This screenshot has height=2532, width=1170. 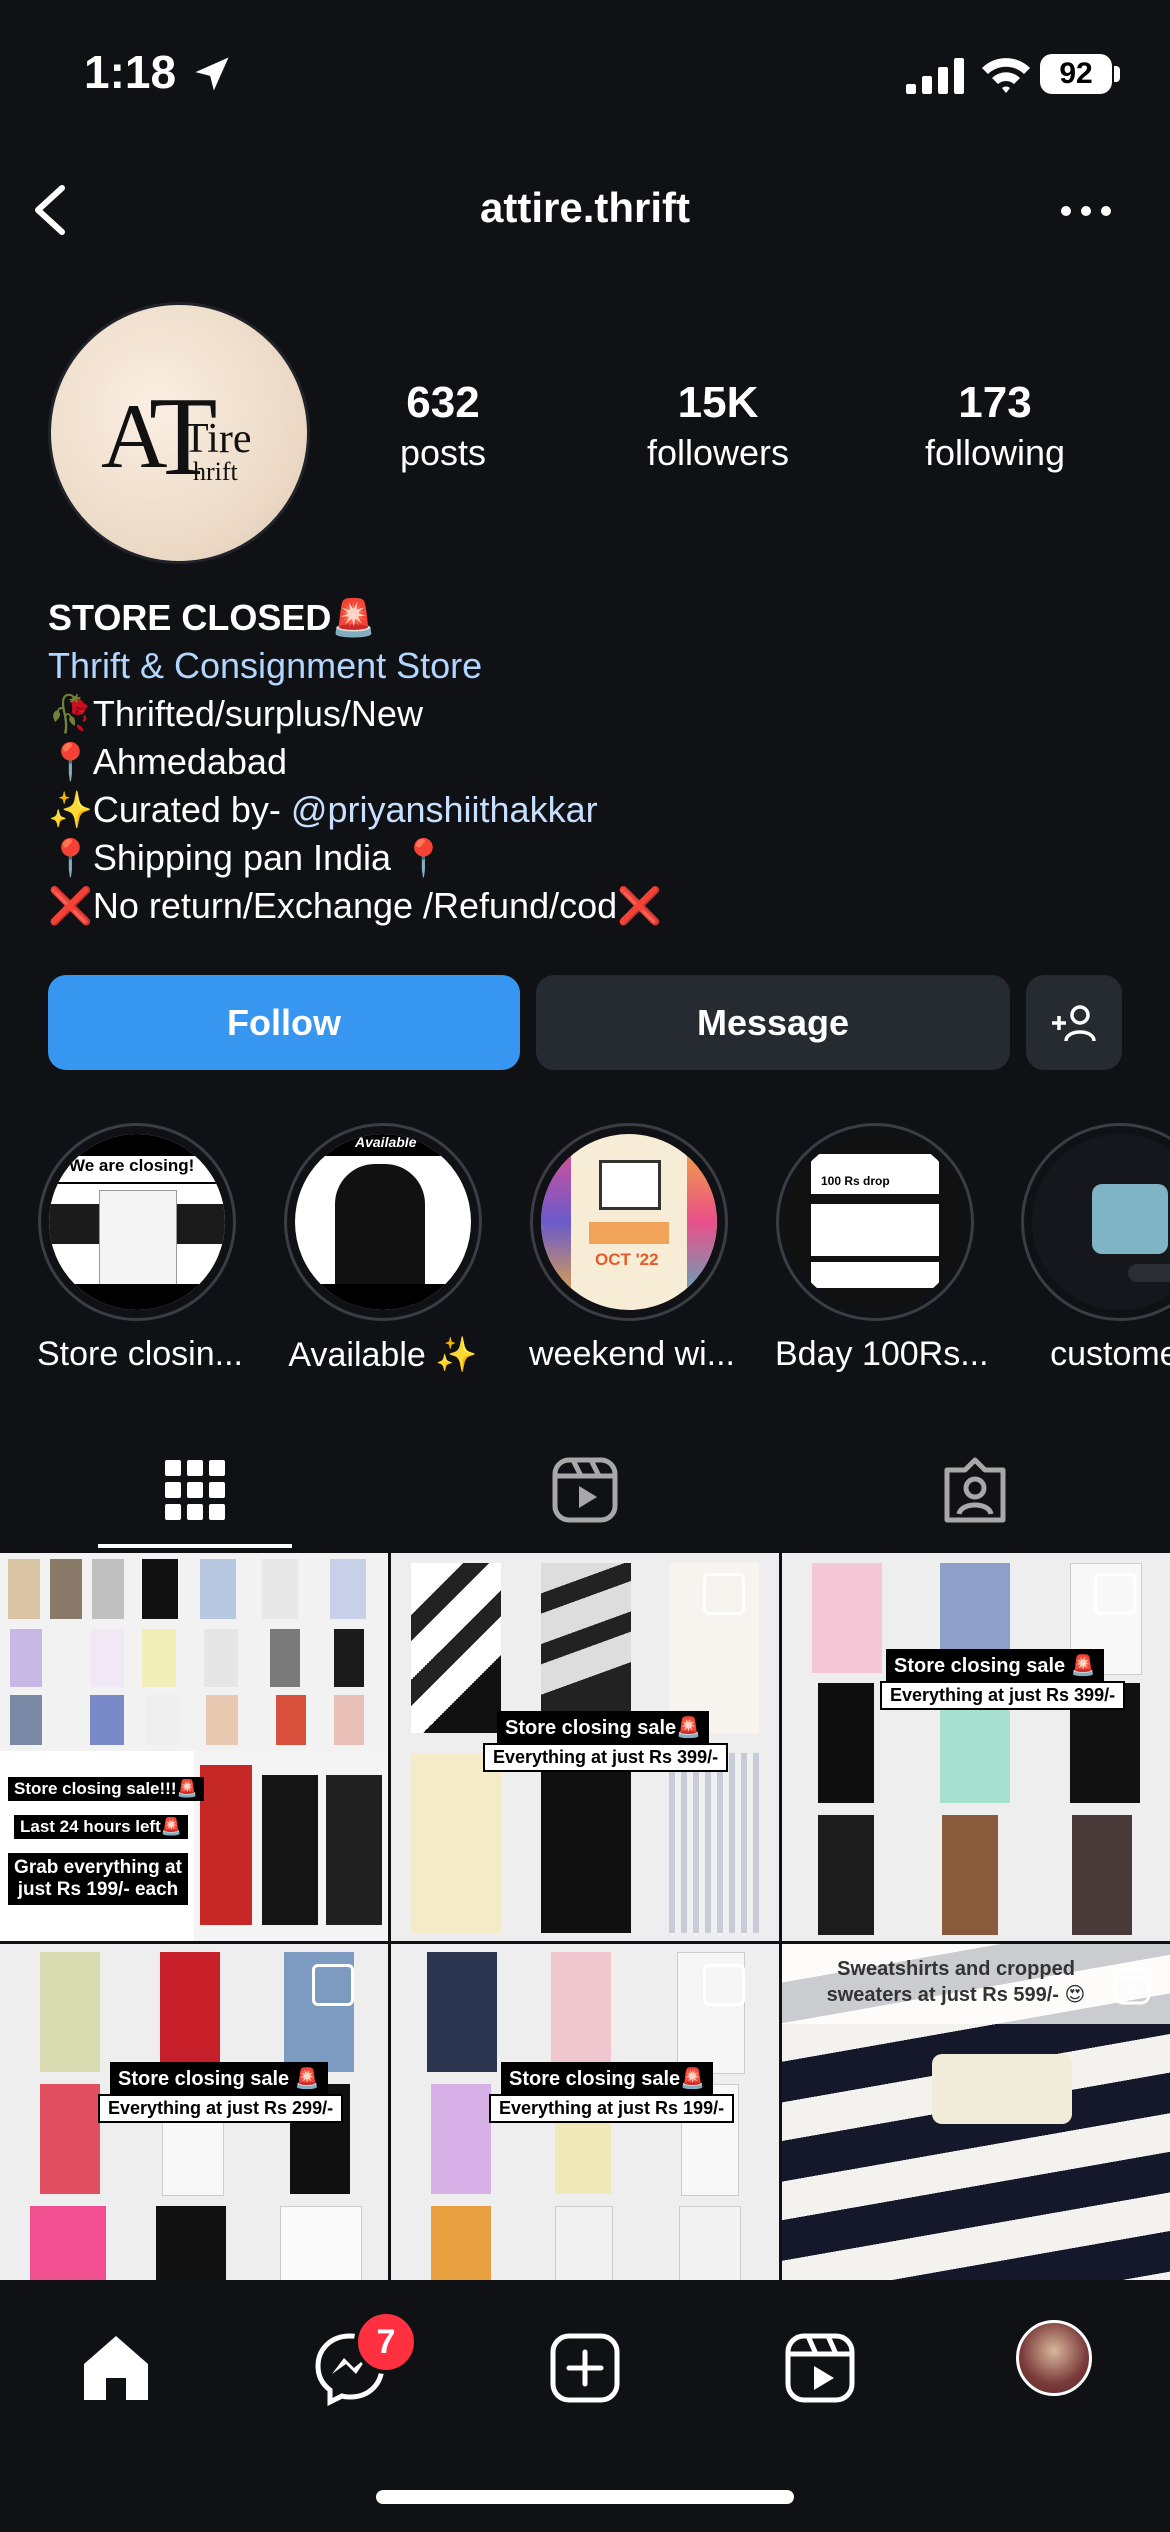 What do you see at coordinates (179, 433) in the screenshot?
I see `profile-avatar: A T Tire hrift` at bounding box center [179, 433].